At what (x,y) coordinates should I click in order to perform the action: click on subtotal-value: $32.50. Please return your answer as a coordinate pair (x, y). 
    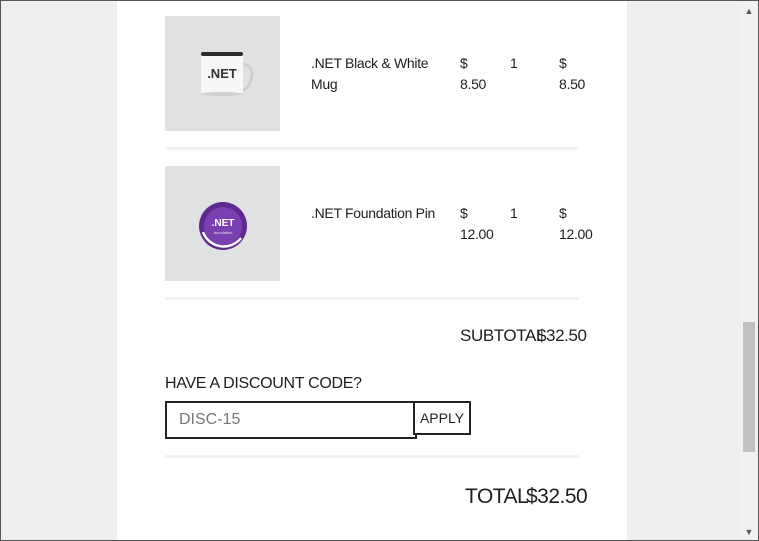
    Looking at the image, I should click on (562, 335).